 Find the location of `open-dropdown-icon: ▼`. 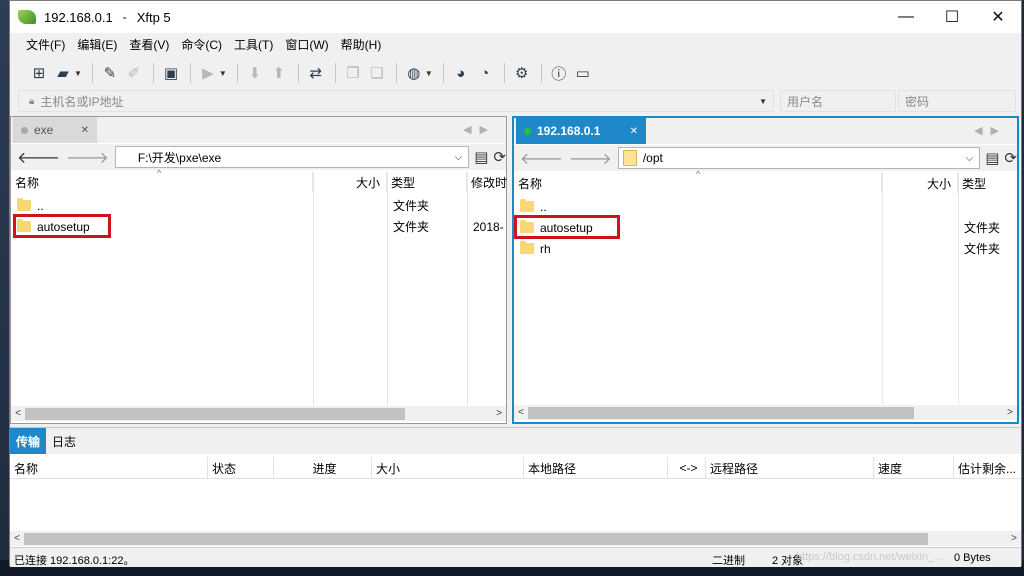

open-dropdown-icon: ▼ is located at coordinates (78, 73).